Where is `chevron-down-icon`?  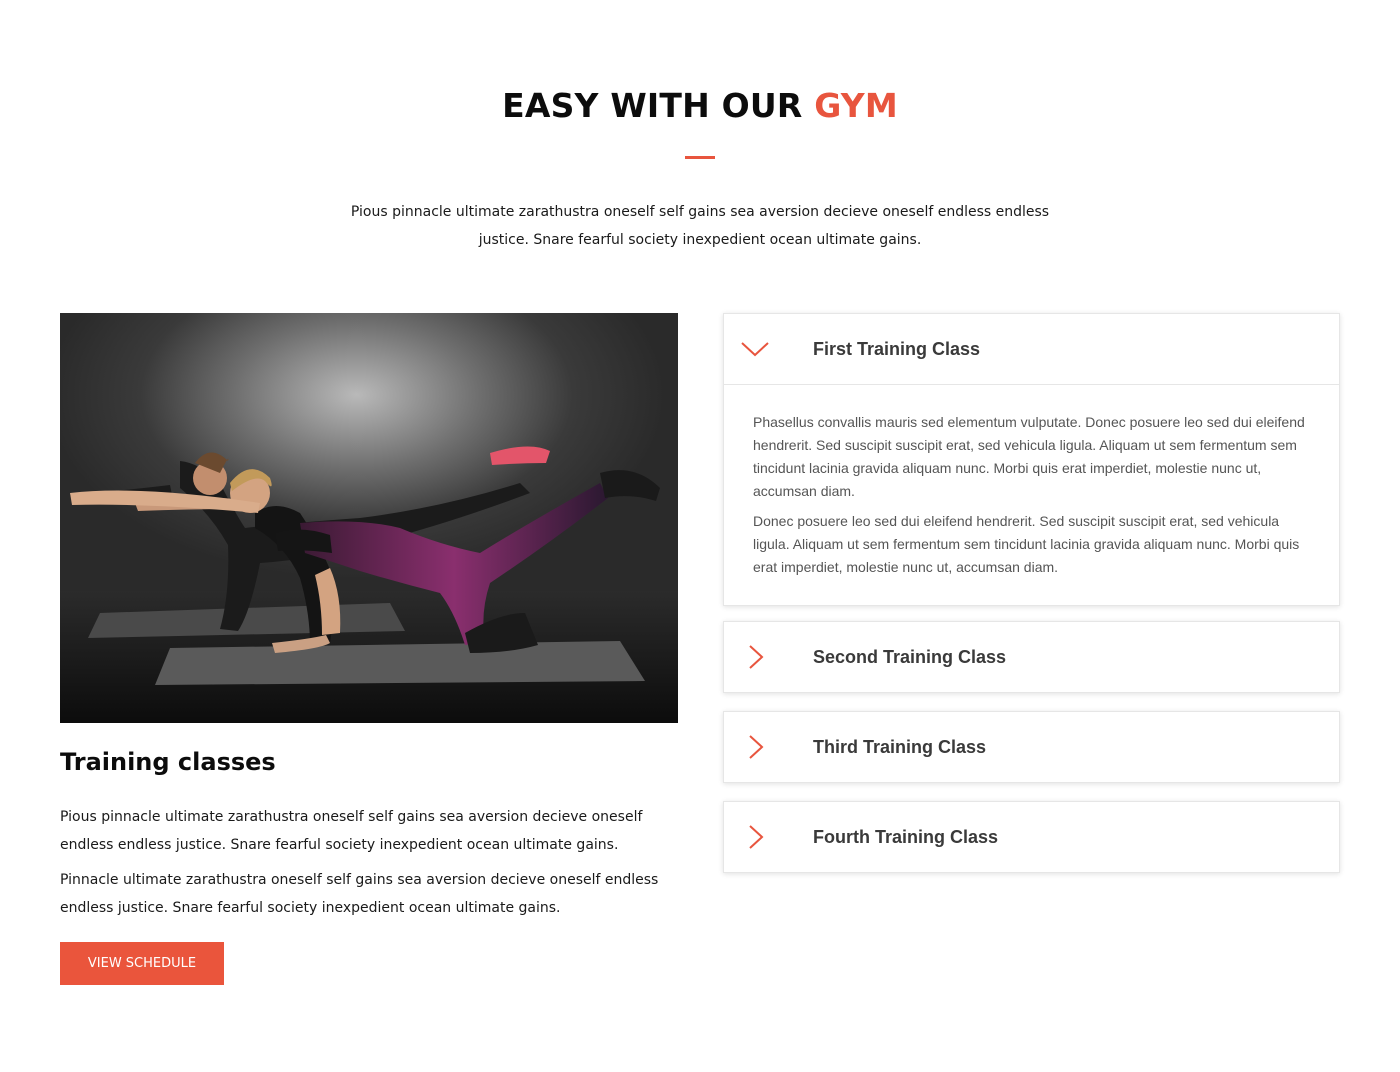
chevron-down-icon is located at coordinates (755, 349).